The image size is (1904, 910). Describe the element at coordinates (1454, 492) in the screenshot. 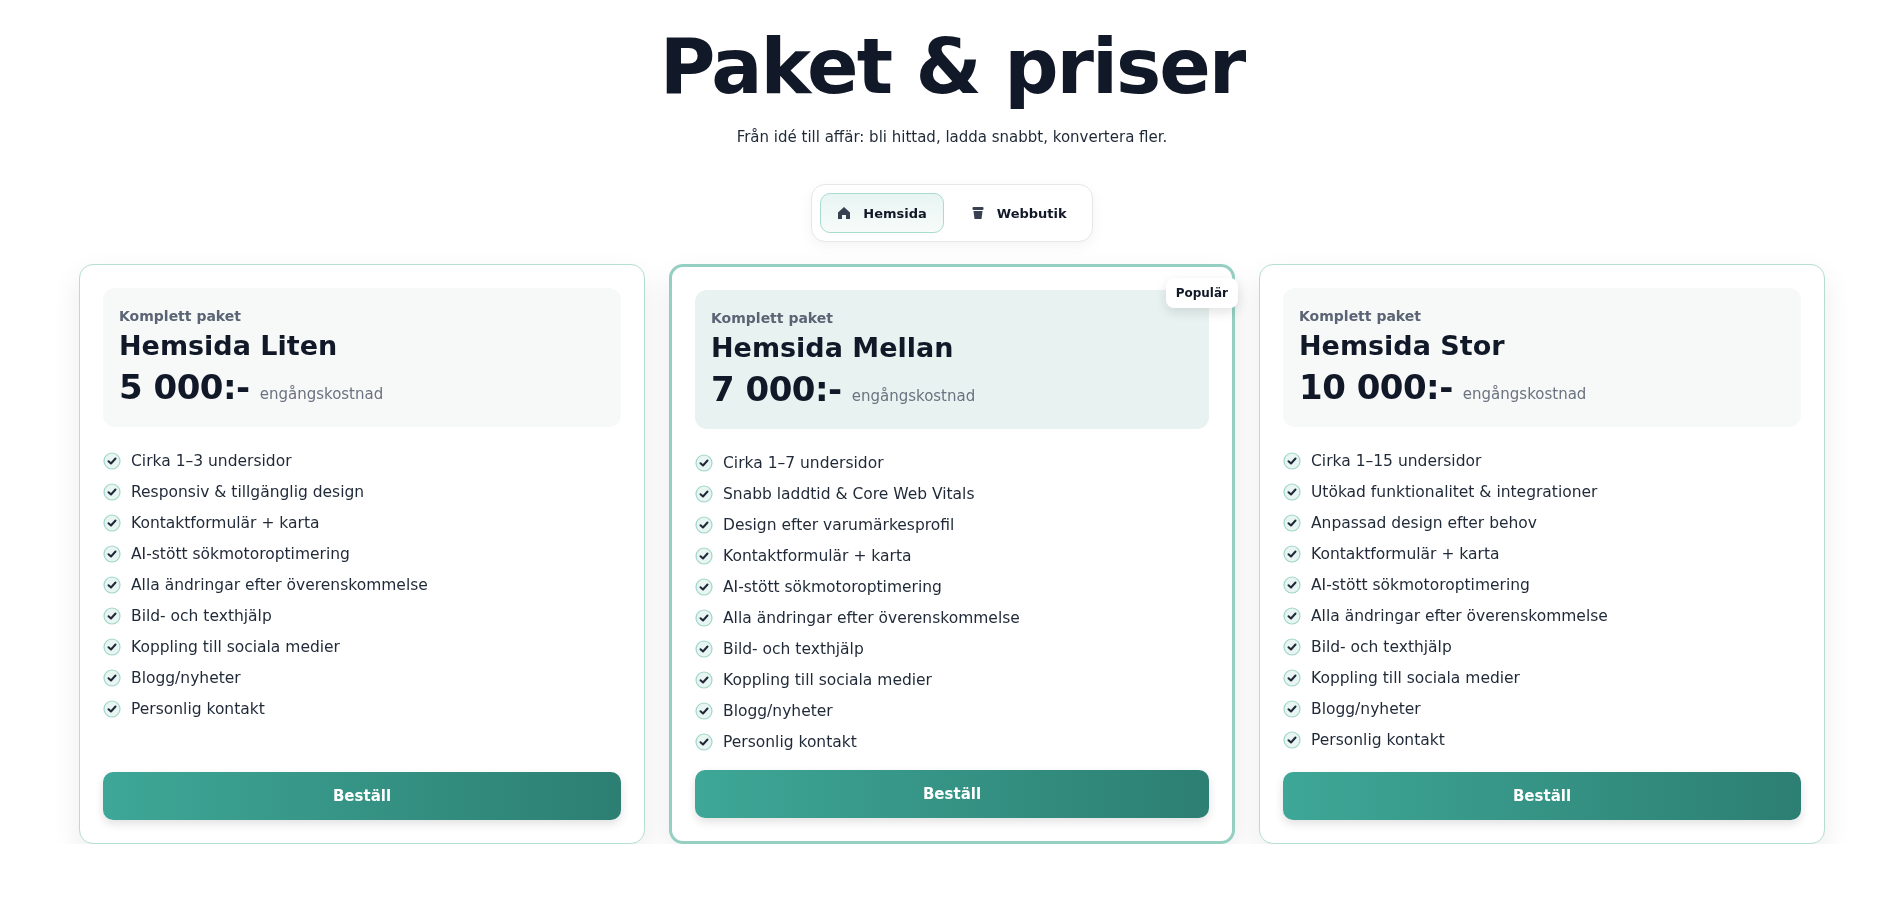

I see `feature-text: Utökad funktionalitet & integrationer` at that location.